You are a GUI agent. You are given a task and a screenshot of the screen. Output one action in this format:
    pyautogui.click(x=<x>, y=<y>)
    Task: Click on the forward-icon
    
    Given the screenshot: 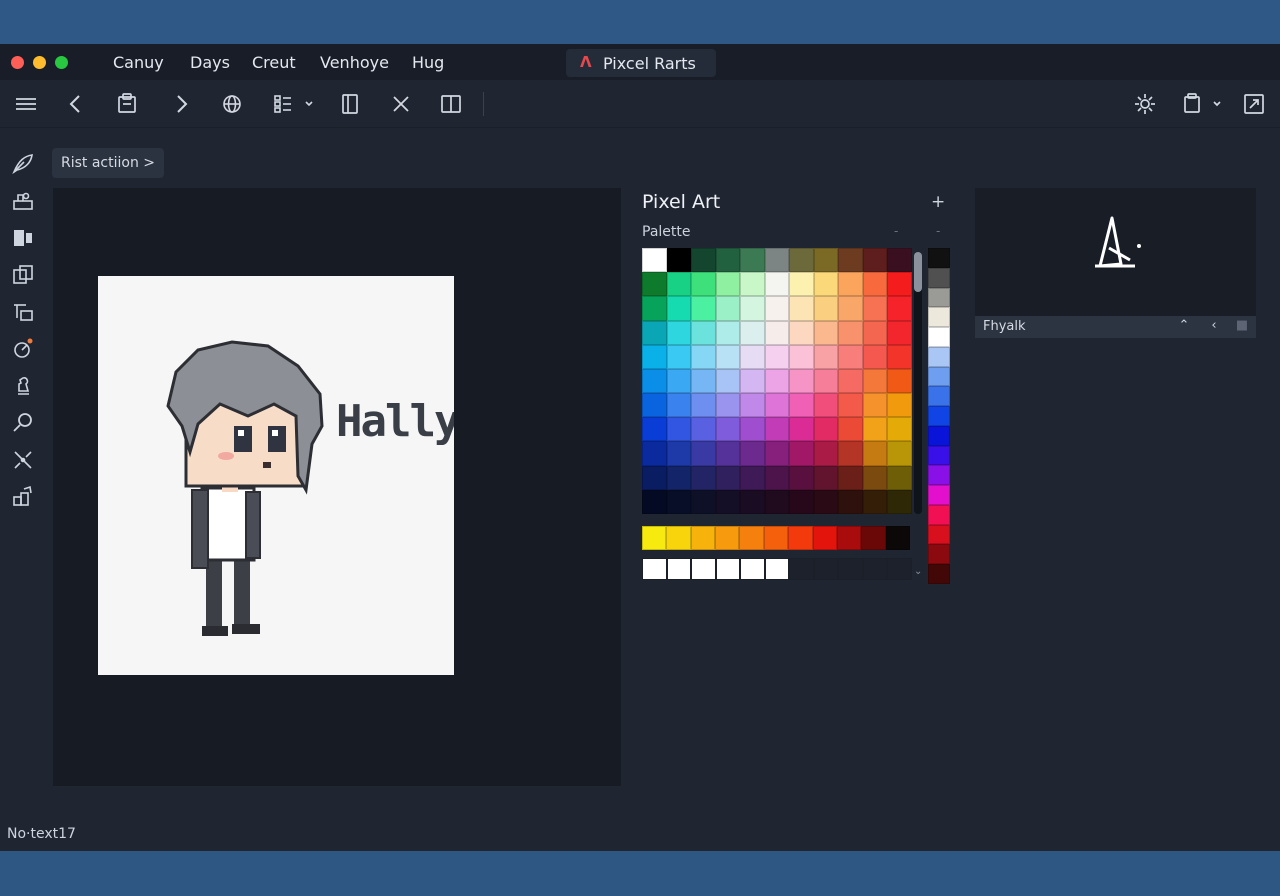 What is the action you would take?
    pyautogui.click(x=181, y=104)
    